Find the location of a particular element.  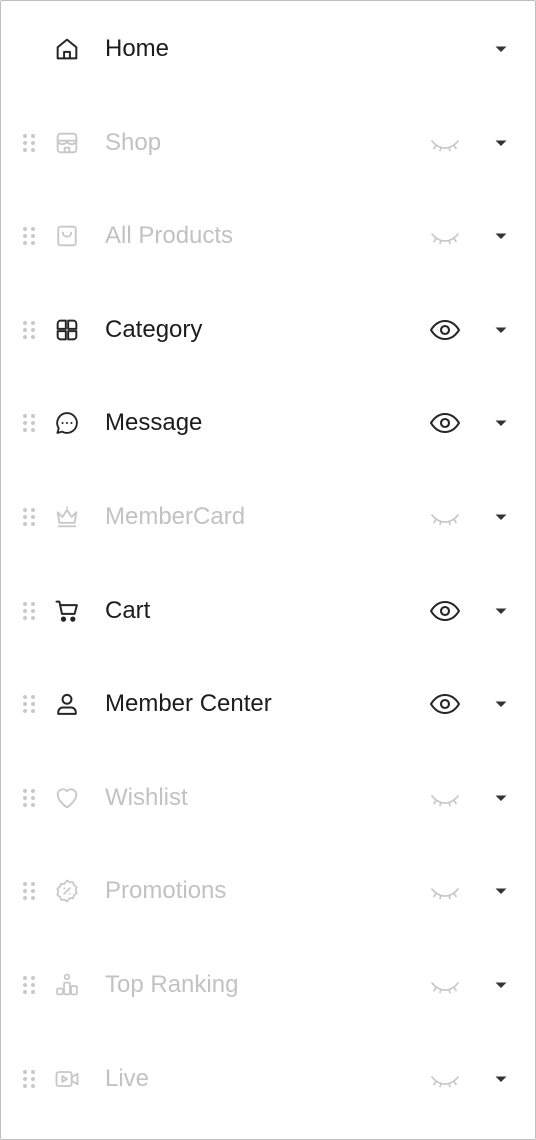

user-icon is located at coordinates (67, 704).